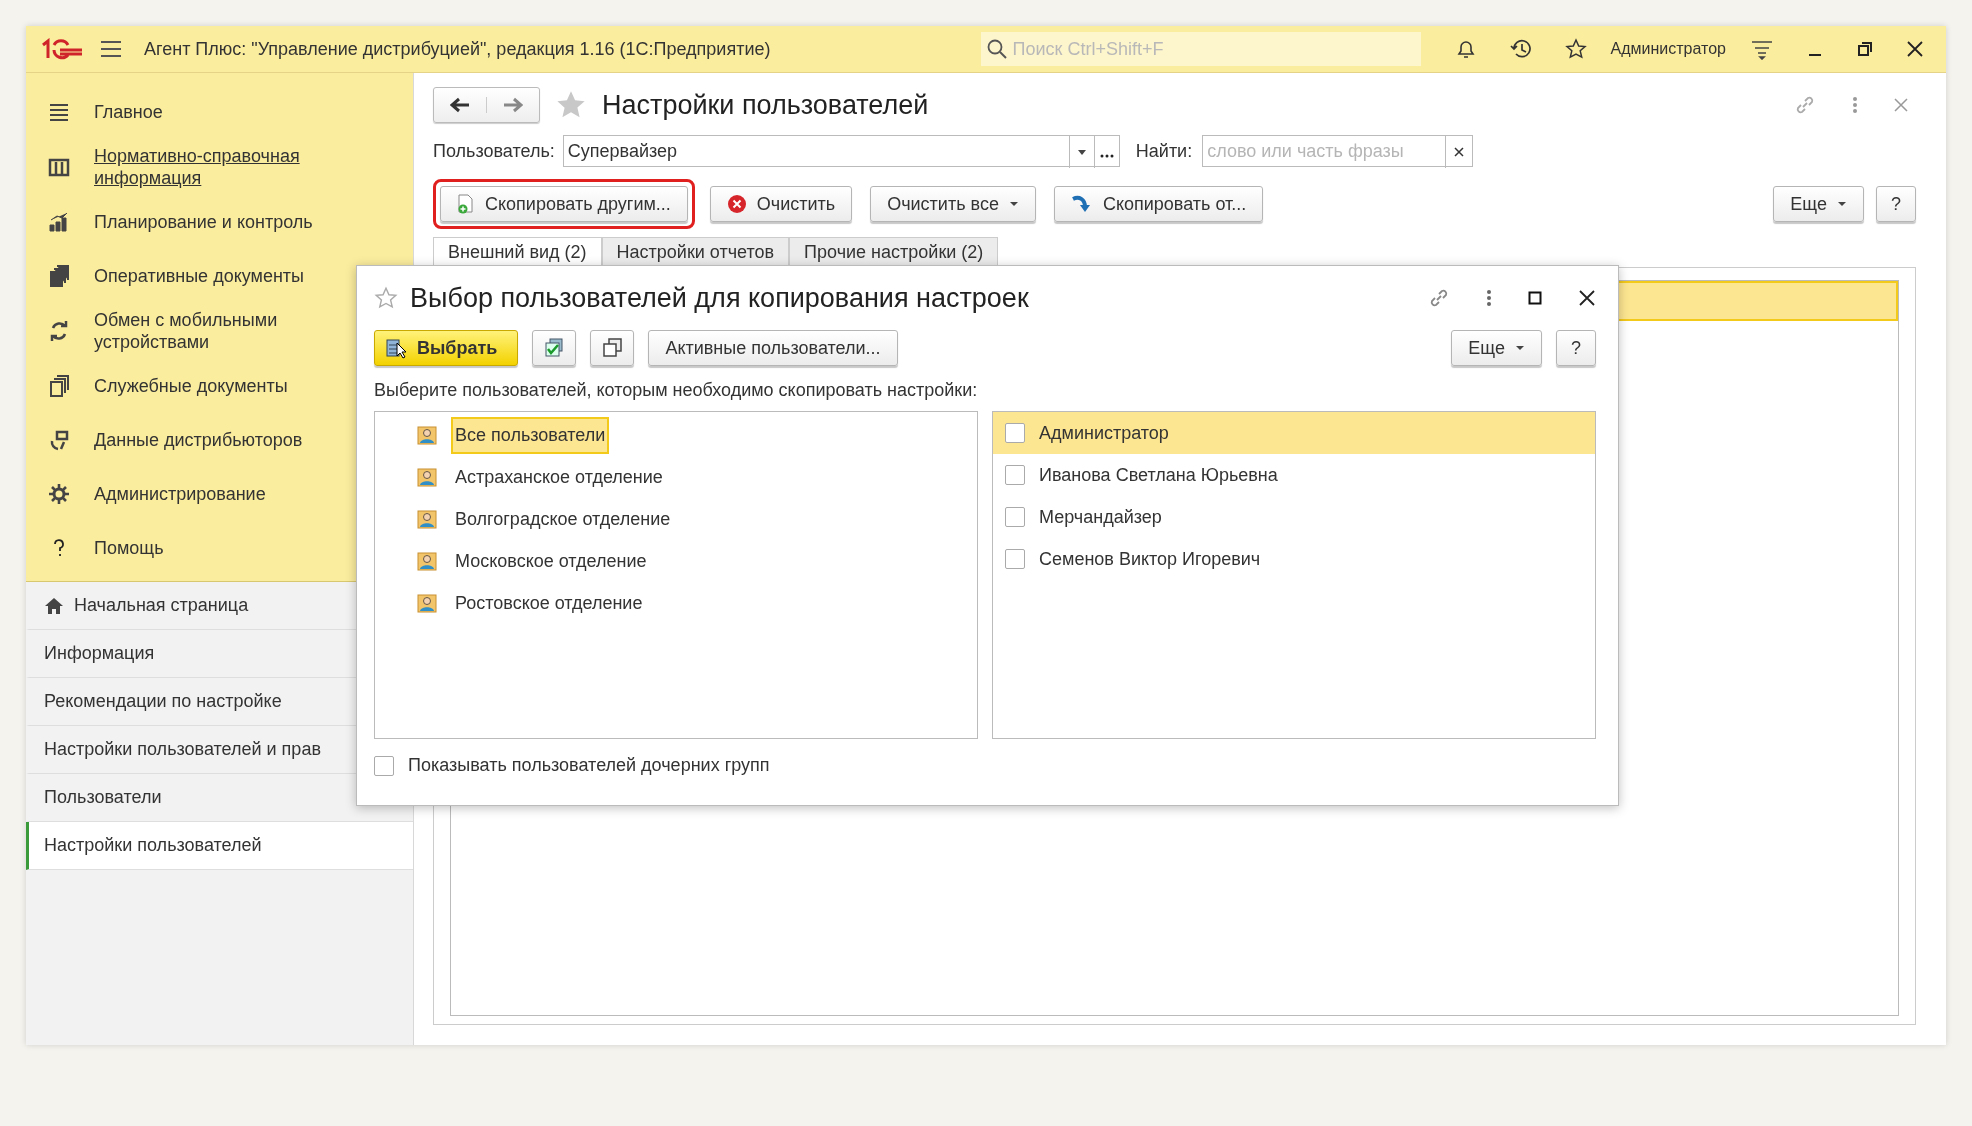 The height and width of the screenshot is (1126, 1972). I want to click on section-link: Главное, so click(214, 112).